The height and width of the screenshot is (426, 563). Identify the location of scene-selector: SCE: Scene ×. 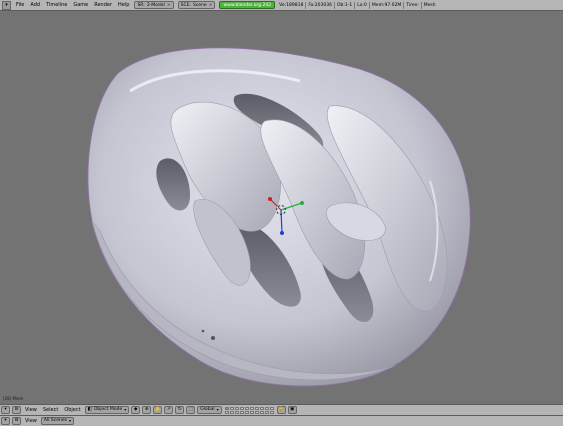
(196, 5).